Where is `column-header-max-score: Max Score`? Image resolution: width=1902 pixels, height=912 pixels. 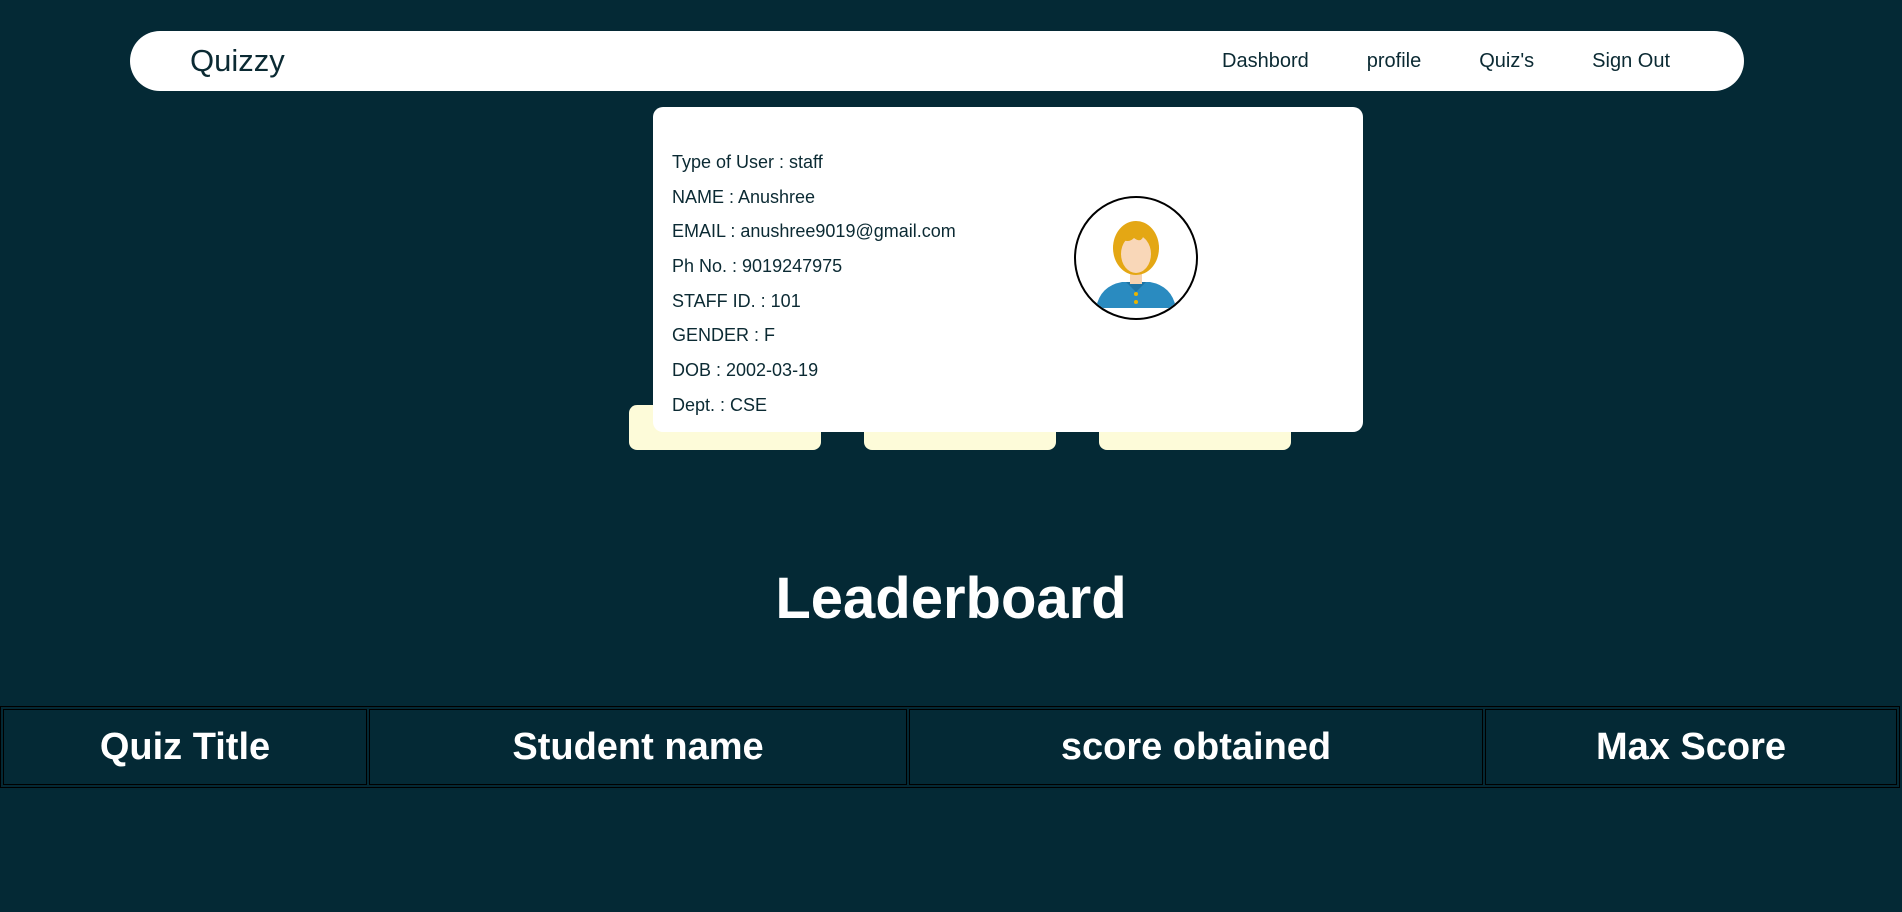 column-header-max-score: Max Score is located at coordinates (1691, 747).